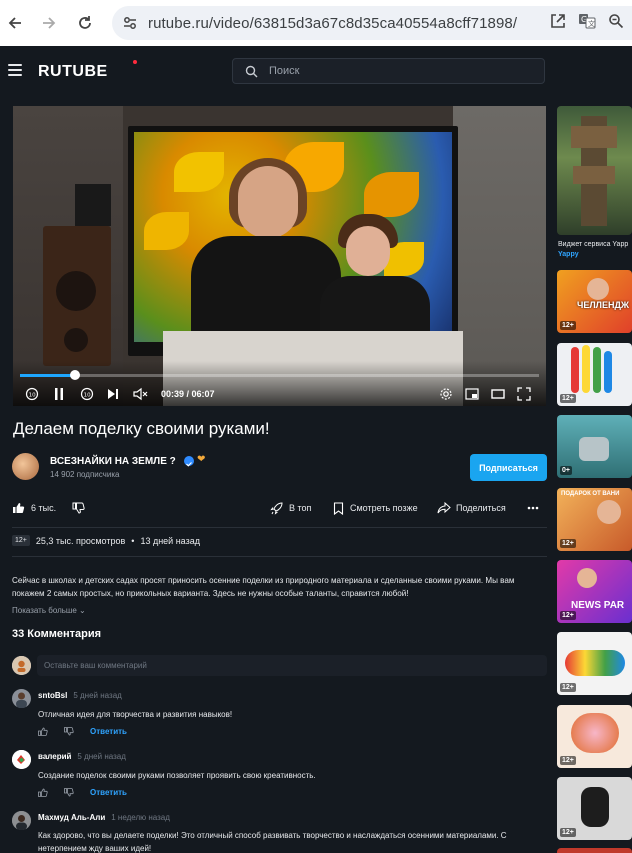  I want to click on posted-date: 13 дней назад, so click(170, 540).